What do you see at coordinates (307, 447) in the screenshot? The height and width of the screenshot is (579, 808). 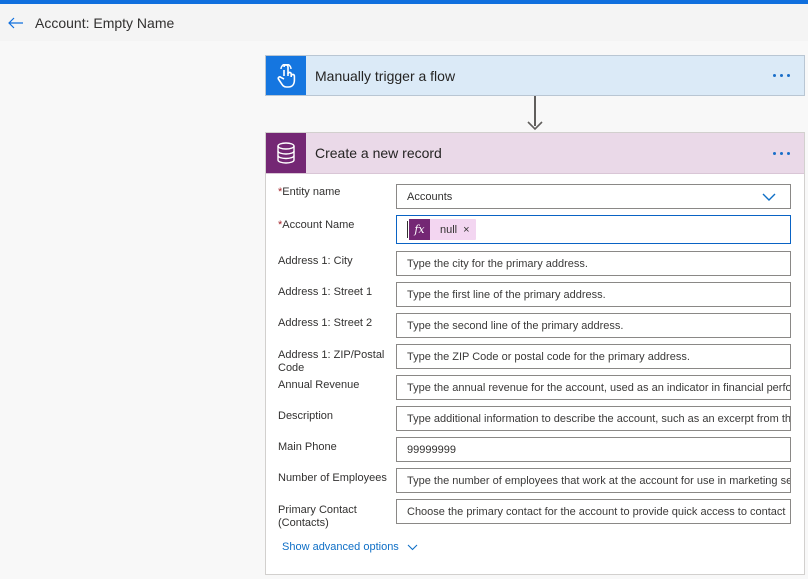 I see `field-label: Main Phone` at bounding box center [307, 447].